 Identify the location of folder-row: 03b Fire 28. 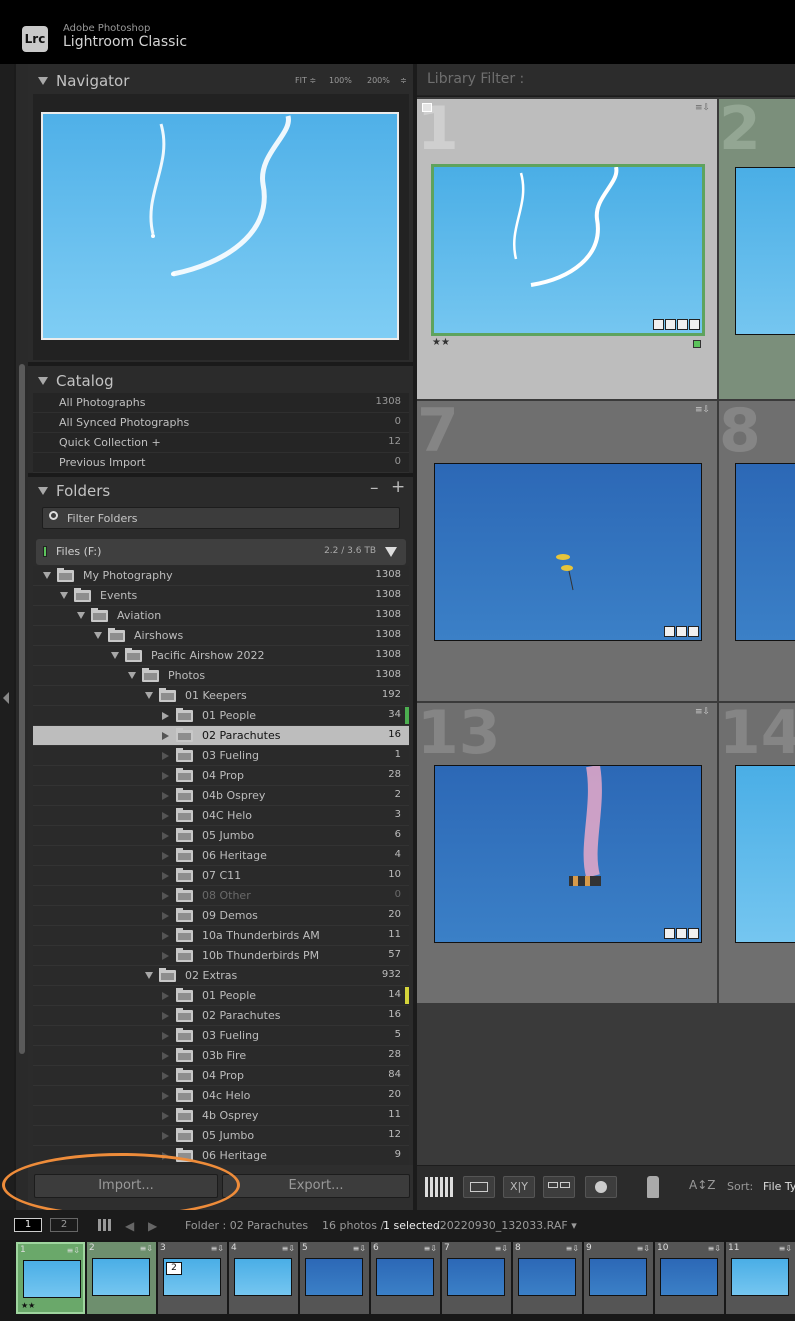
(221, 1056).